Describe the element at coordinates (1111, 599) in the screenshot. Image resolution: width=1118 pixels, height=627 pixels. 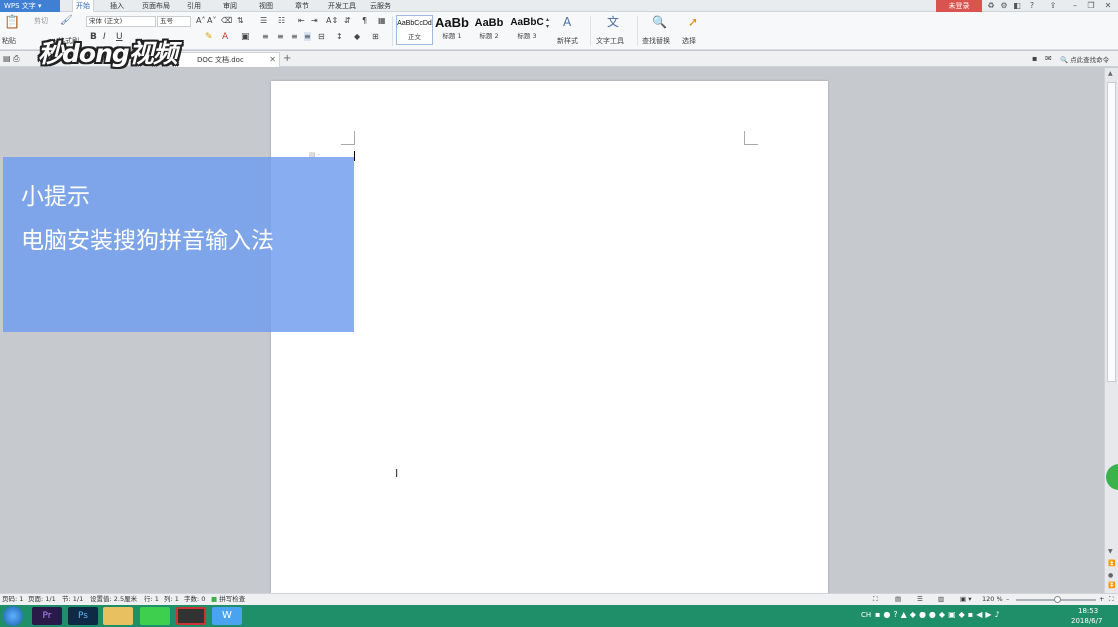
I see `fit-page-icon: ⛶` at that location.